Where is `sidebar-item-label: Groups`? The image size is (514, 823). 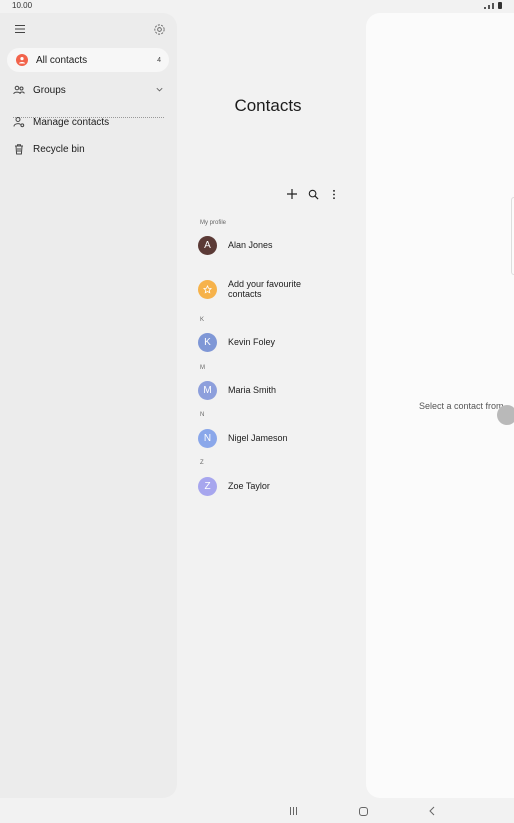 sidebar-item-label: Groups is located at coordinates (49, 90).